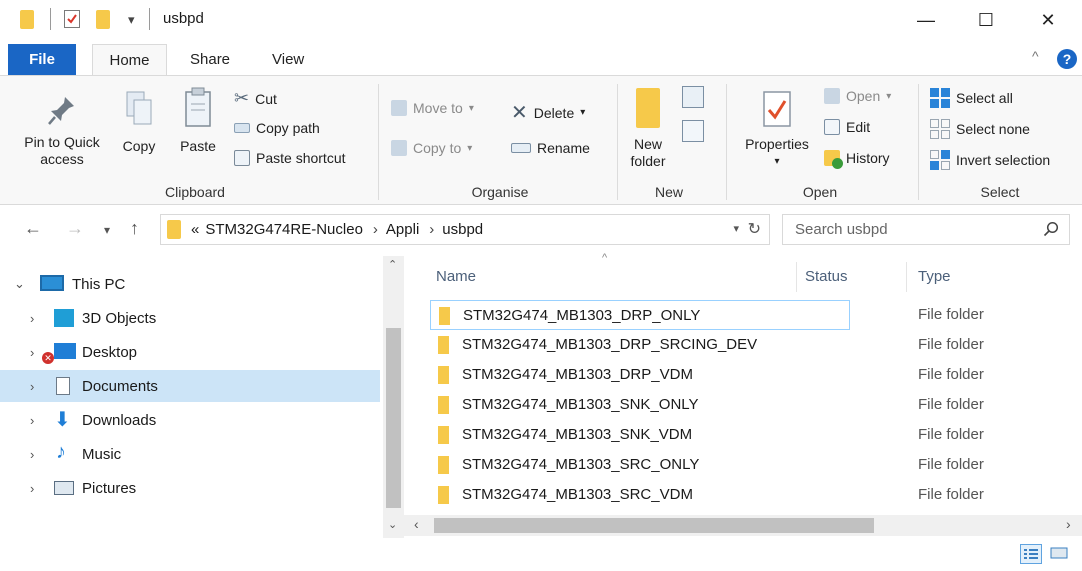  I want to click on column-header-type: Type, so click(934, 276).